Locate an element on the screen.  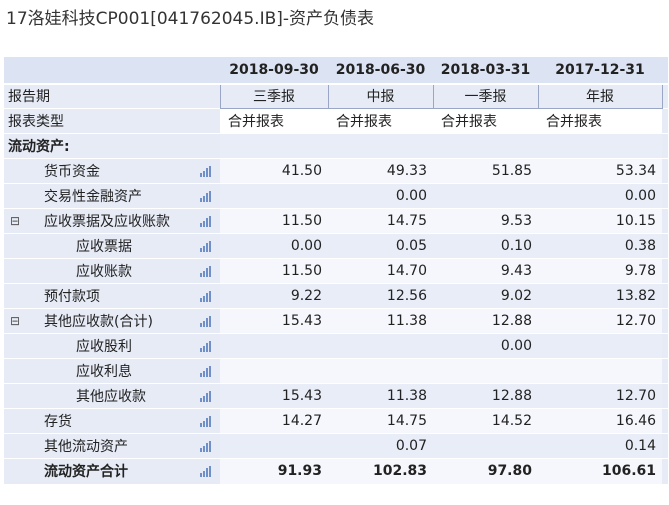
data-row: 应收账款 11.50 14.70 9.43 9.78 is located at coordinates (336, 271).